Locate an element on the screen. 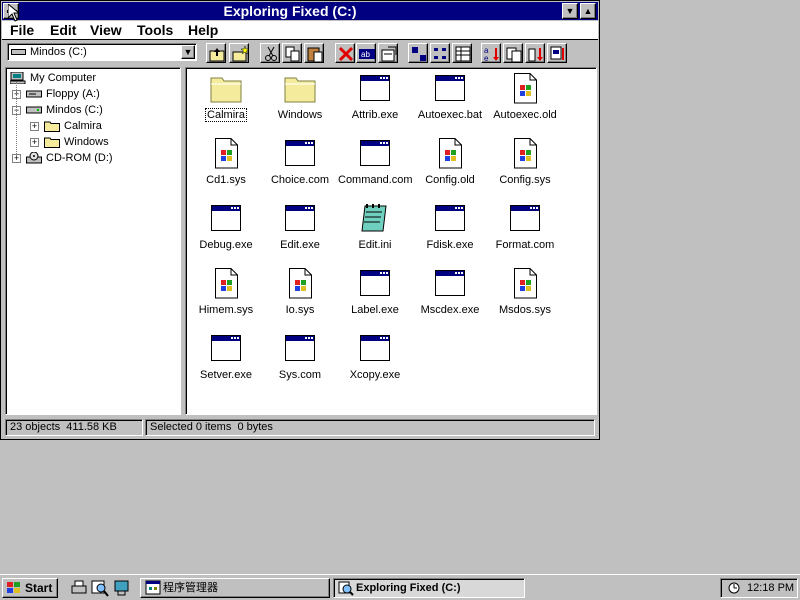 The image size is (800, 600). file-item: Fdisk.exe is located at coordinates (450, 233).